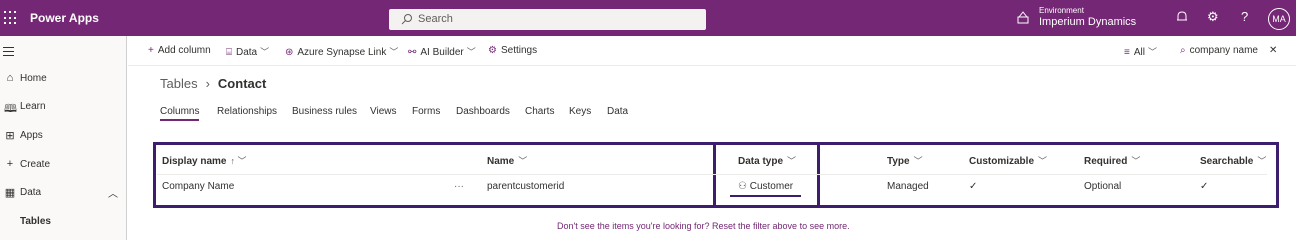  I want to click on hamburger-icon, so click(8, 53).